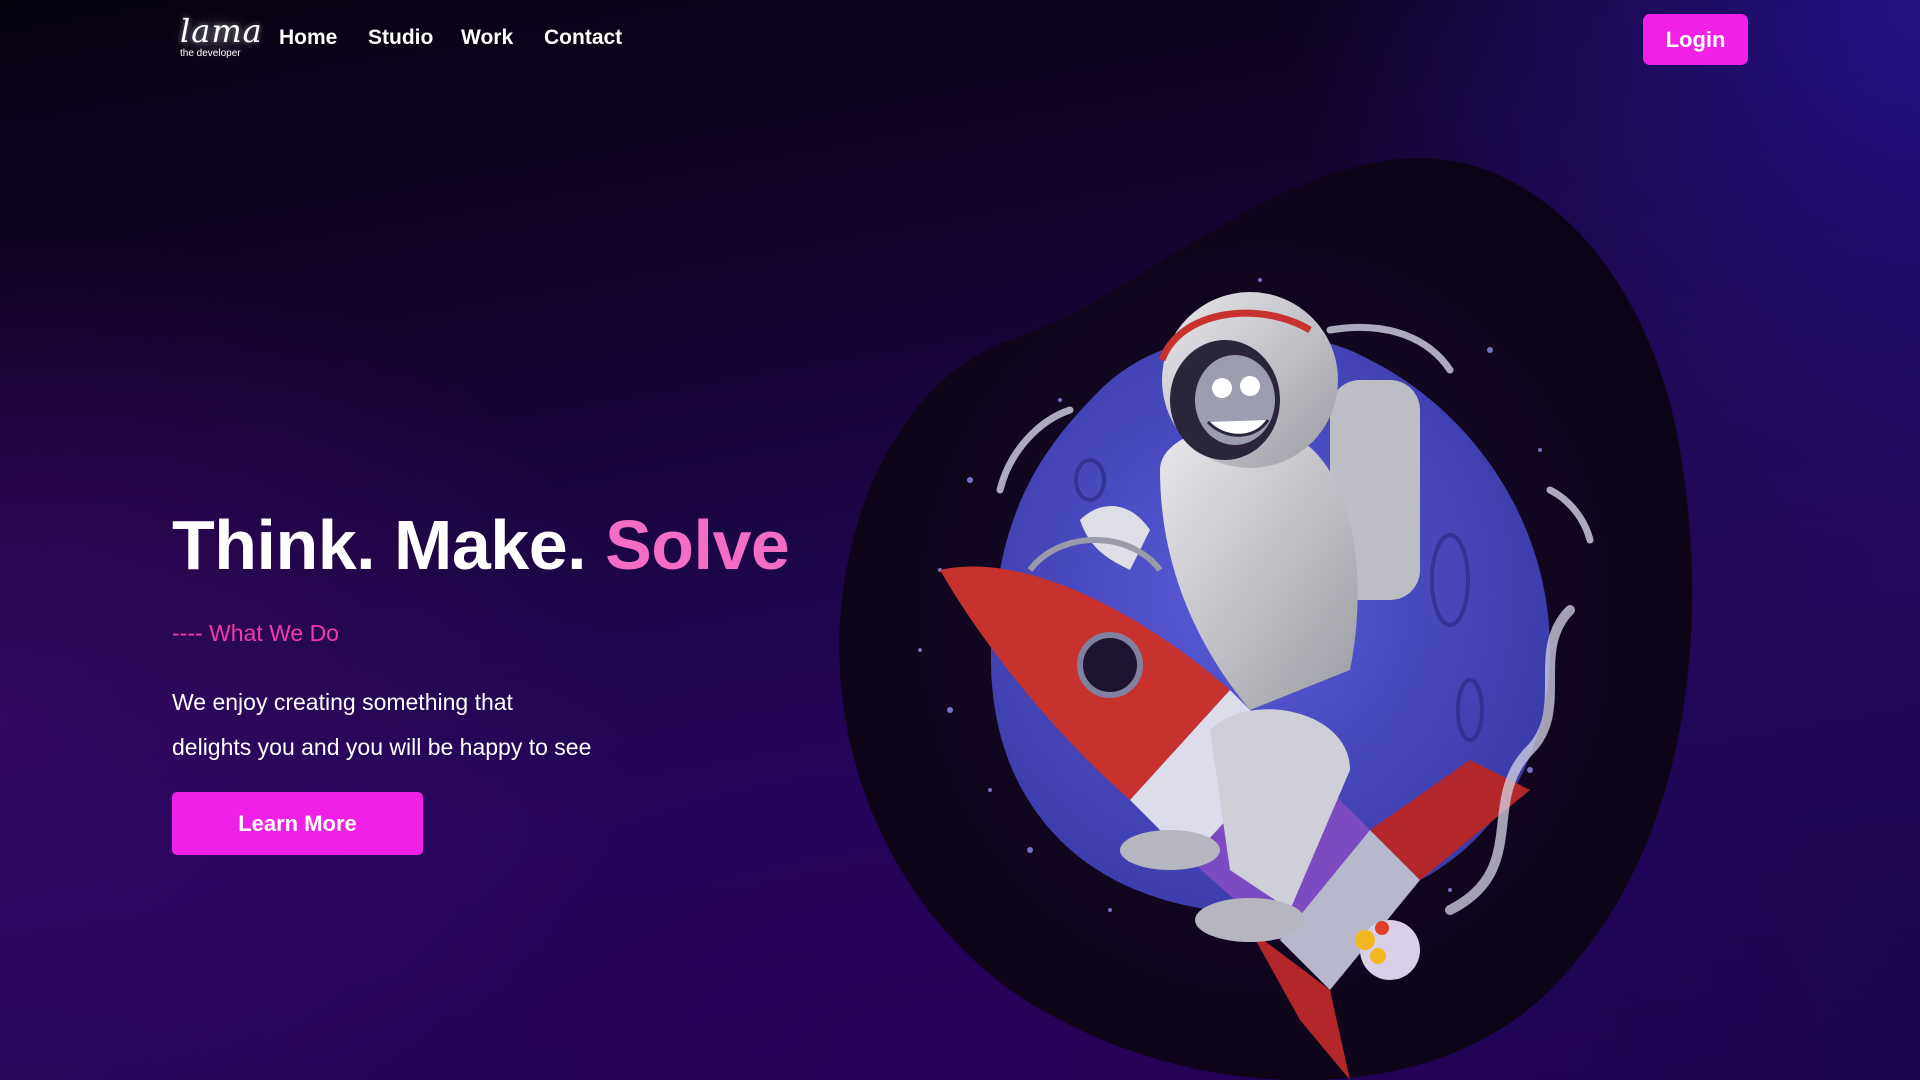 The height and width of the screenshot is (1080, 1920). What do you see at coordinates (583, 38) in the screenshot?
I see `nav-link-contact: Contact` at bounding box center [583, 38].